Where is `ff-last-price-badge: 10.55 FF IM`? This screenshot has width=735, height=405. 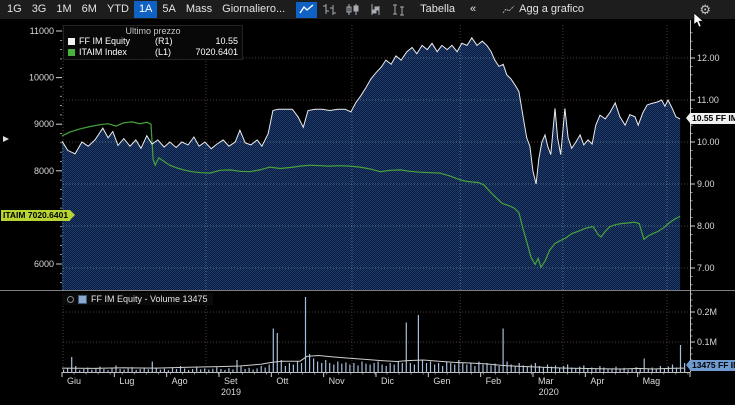
ff-last-price-badge: 10.55 FF IM is located at coordinates (710, 118).